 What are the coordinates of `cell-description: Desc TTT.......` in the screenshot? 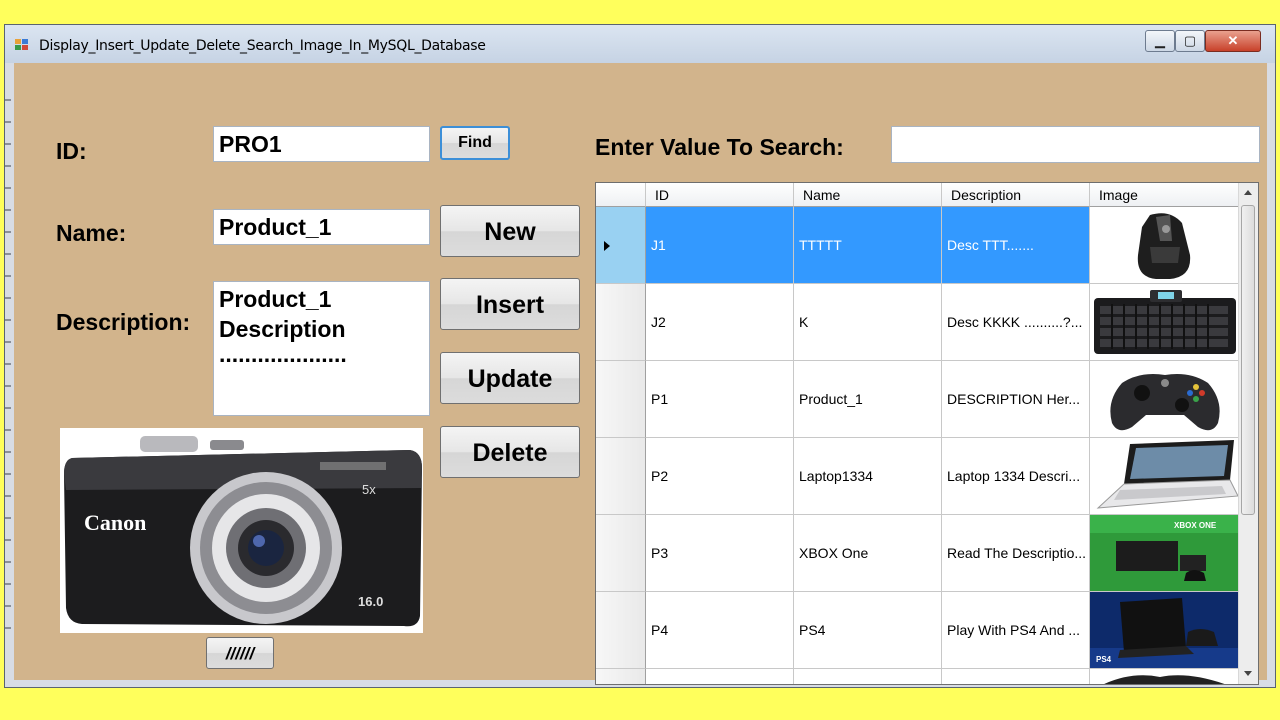 It's located at (1016, 245).